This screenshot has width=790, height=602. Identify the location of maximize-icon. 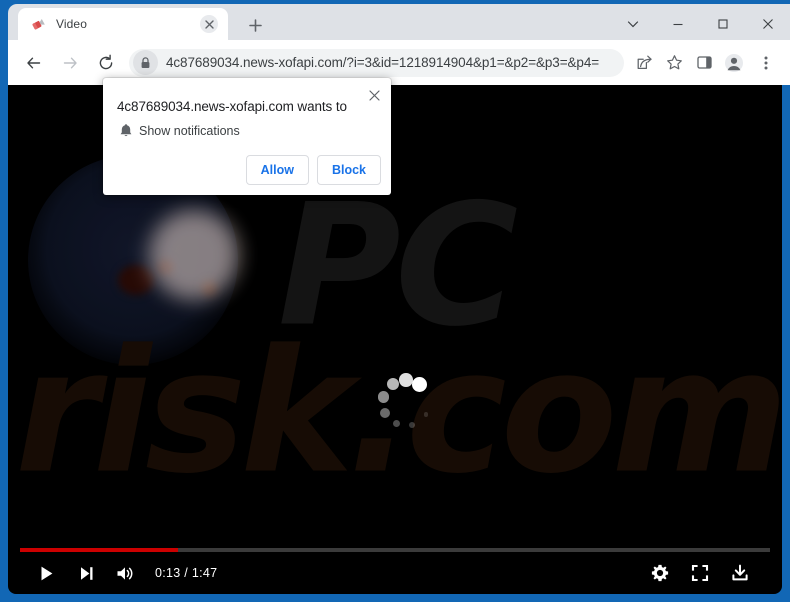
(722, 24).